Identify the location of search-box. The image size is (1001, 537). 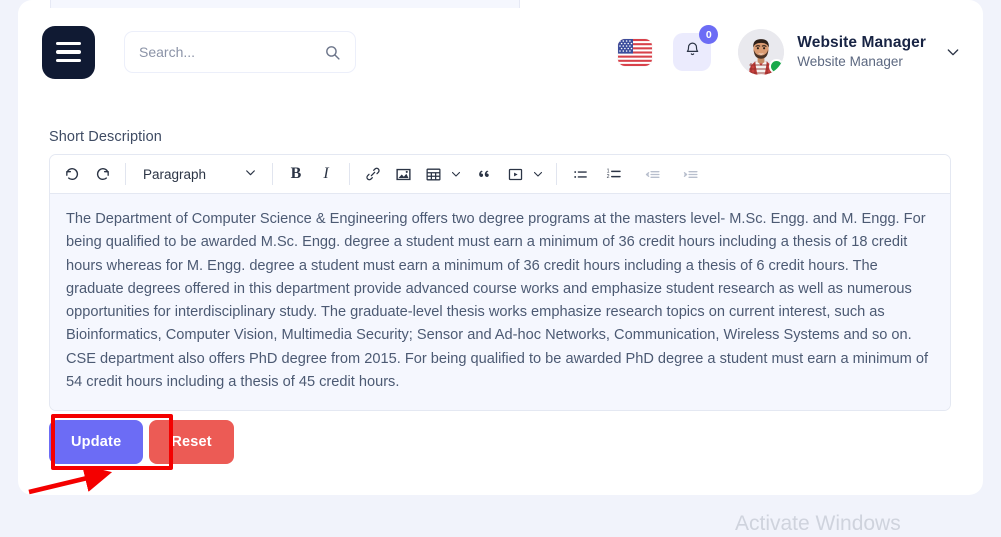
(240, 52).